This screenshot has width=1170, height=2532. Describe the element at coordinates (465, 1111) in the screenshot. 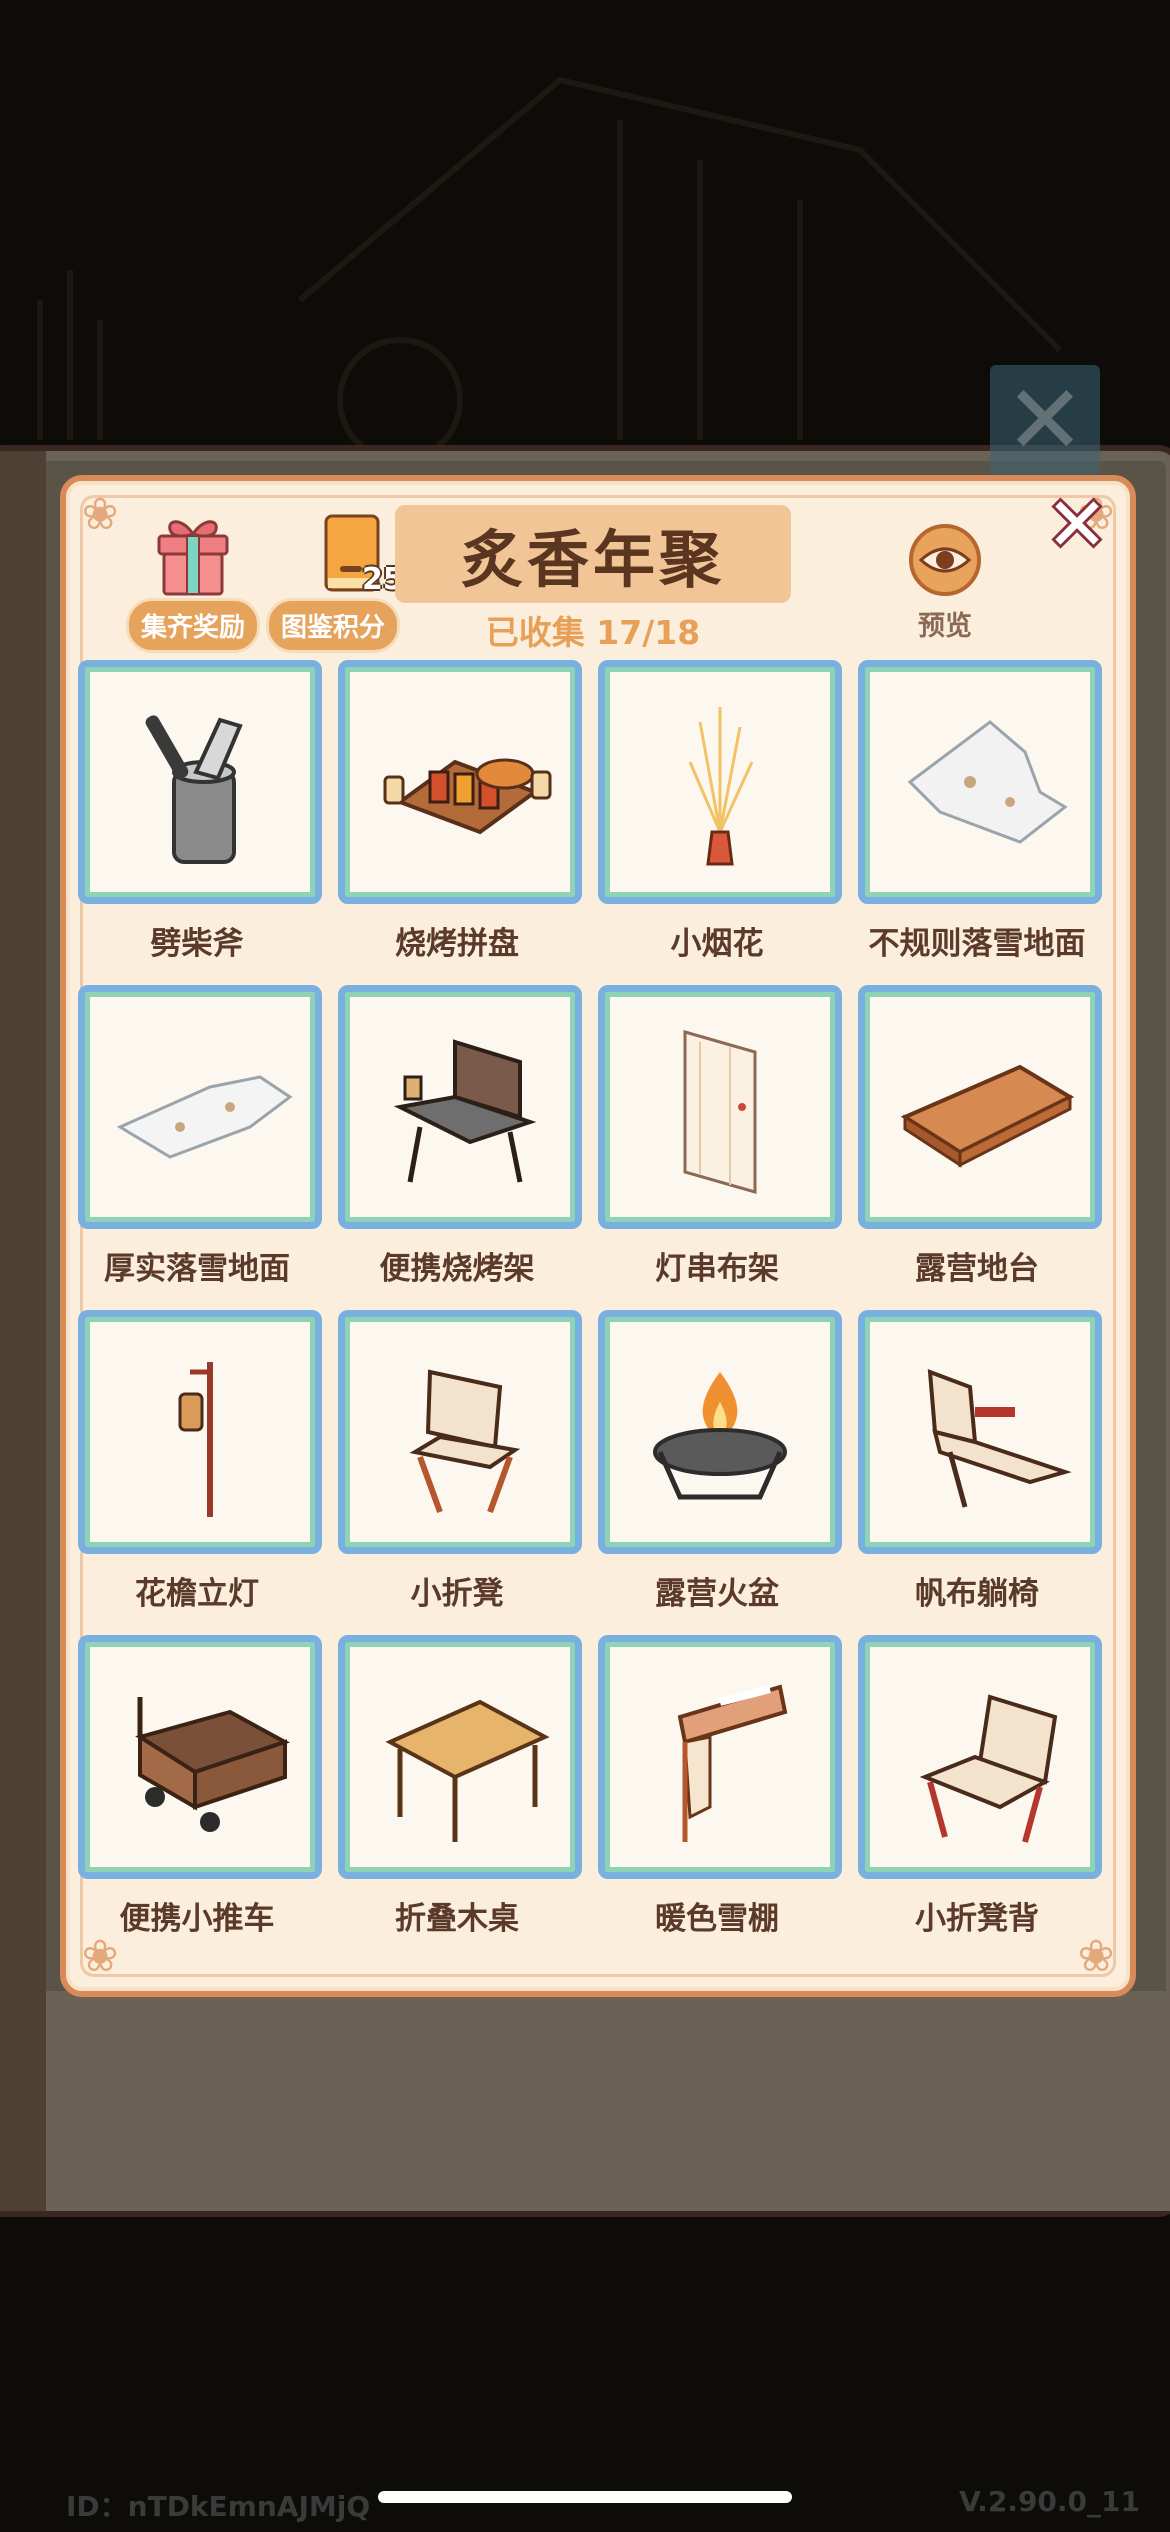

I see `portable-grill-icon` at that location.